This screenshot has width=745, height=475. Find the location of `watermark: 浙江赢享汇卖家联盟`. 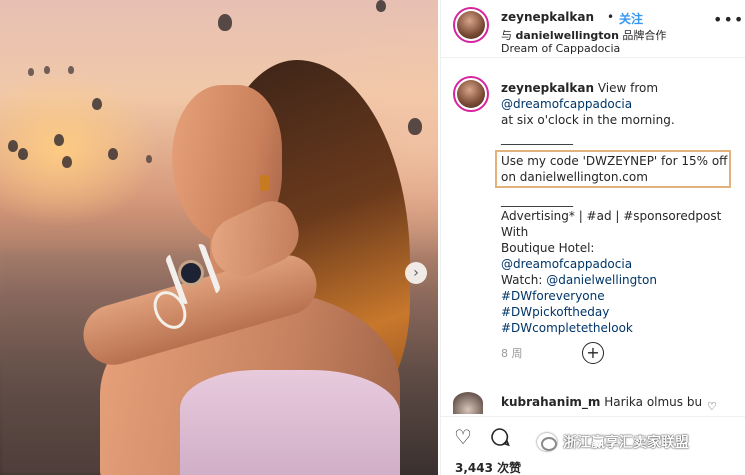

watermark: 浙江赢享汇卖家联盟 is located at coordinates (613, 442).